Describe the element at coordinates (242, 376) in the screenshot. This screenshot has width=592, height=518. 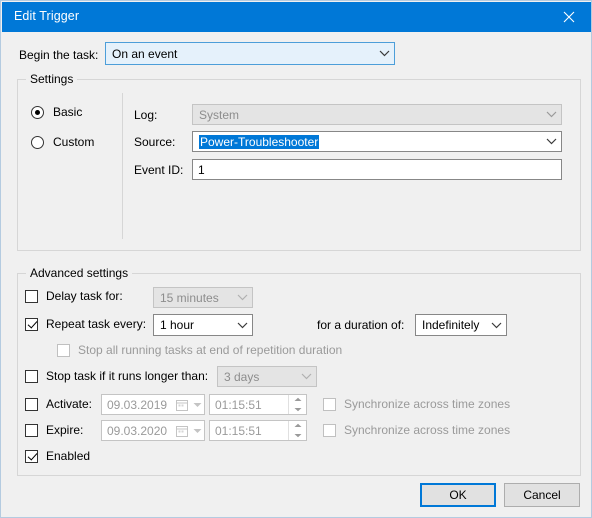
I see `stop-task-duration-value: 3 days` at that location.